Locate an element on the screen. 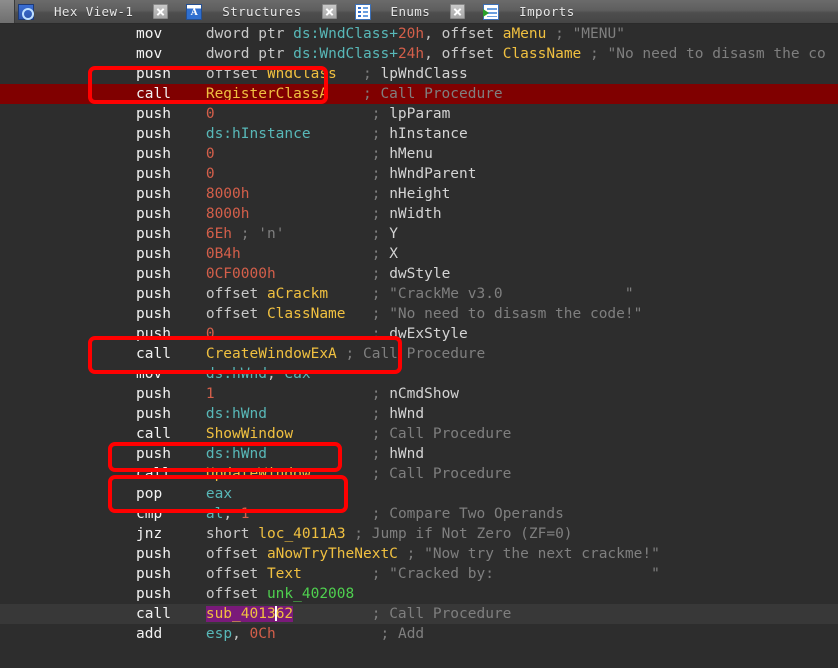  disasm-line: mov ds:hWnd, eax is located at coordinates (419, 374).